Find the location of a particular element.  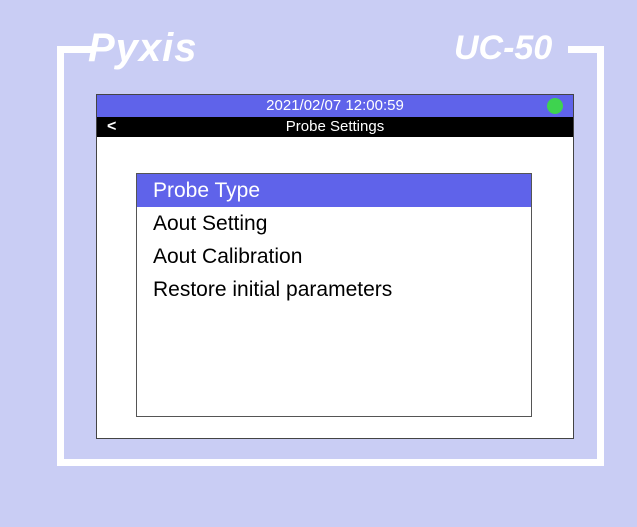

device-frame-top-right is located at coordinates (586, 49).